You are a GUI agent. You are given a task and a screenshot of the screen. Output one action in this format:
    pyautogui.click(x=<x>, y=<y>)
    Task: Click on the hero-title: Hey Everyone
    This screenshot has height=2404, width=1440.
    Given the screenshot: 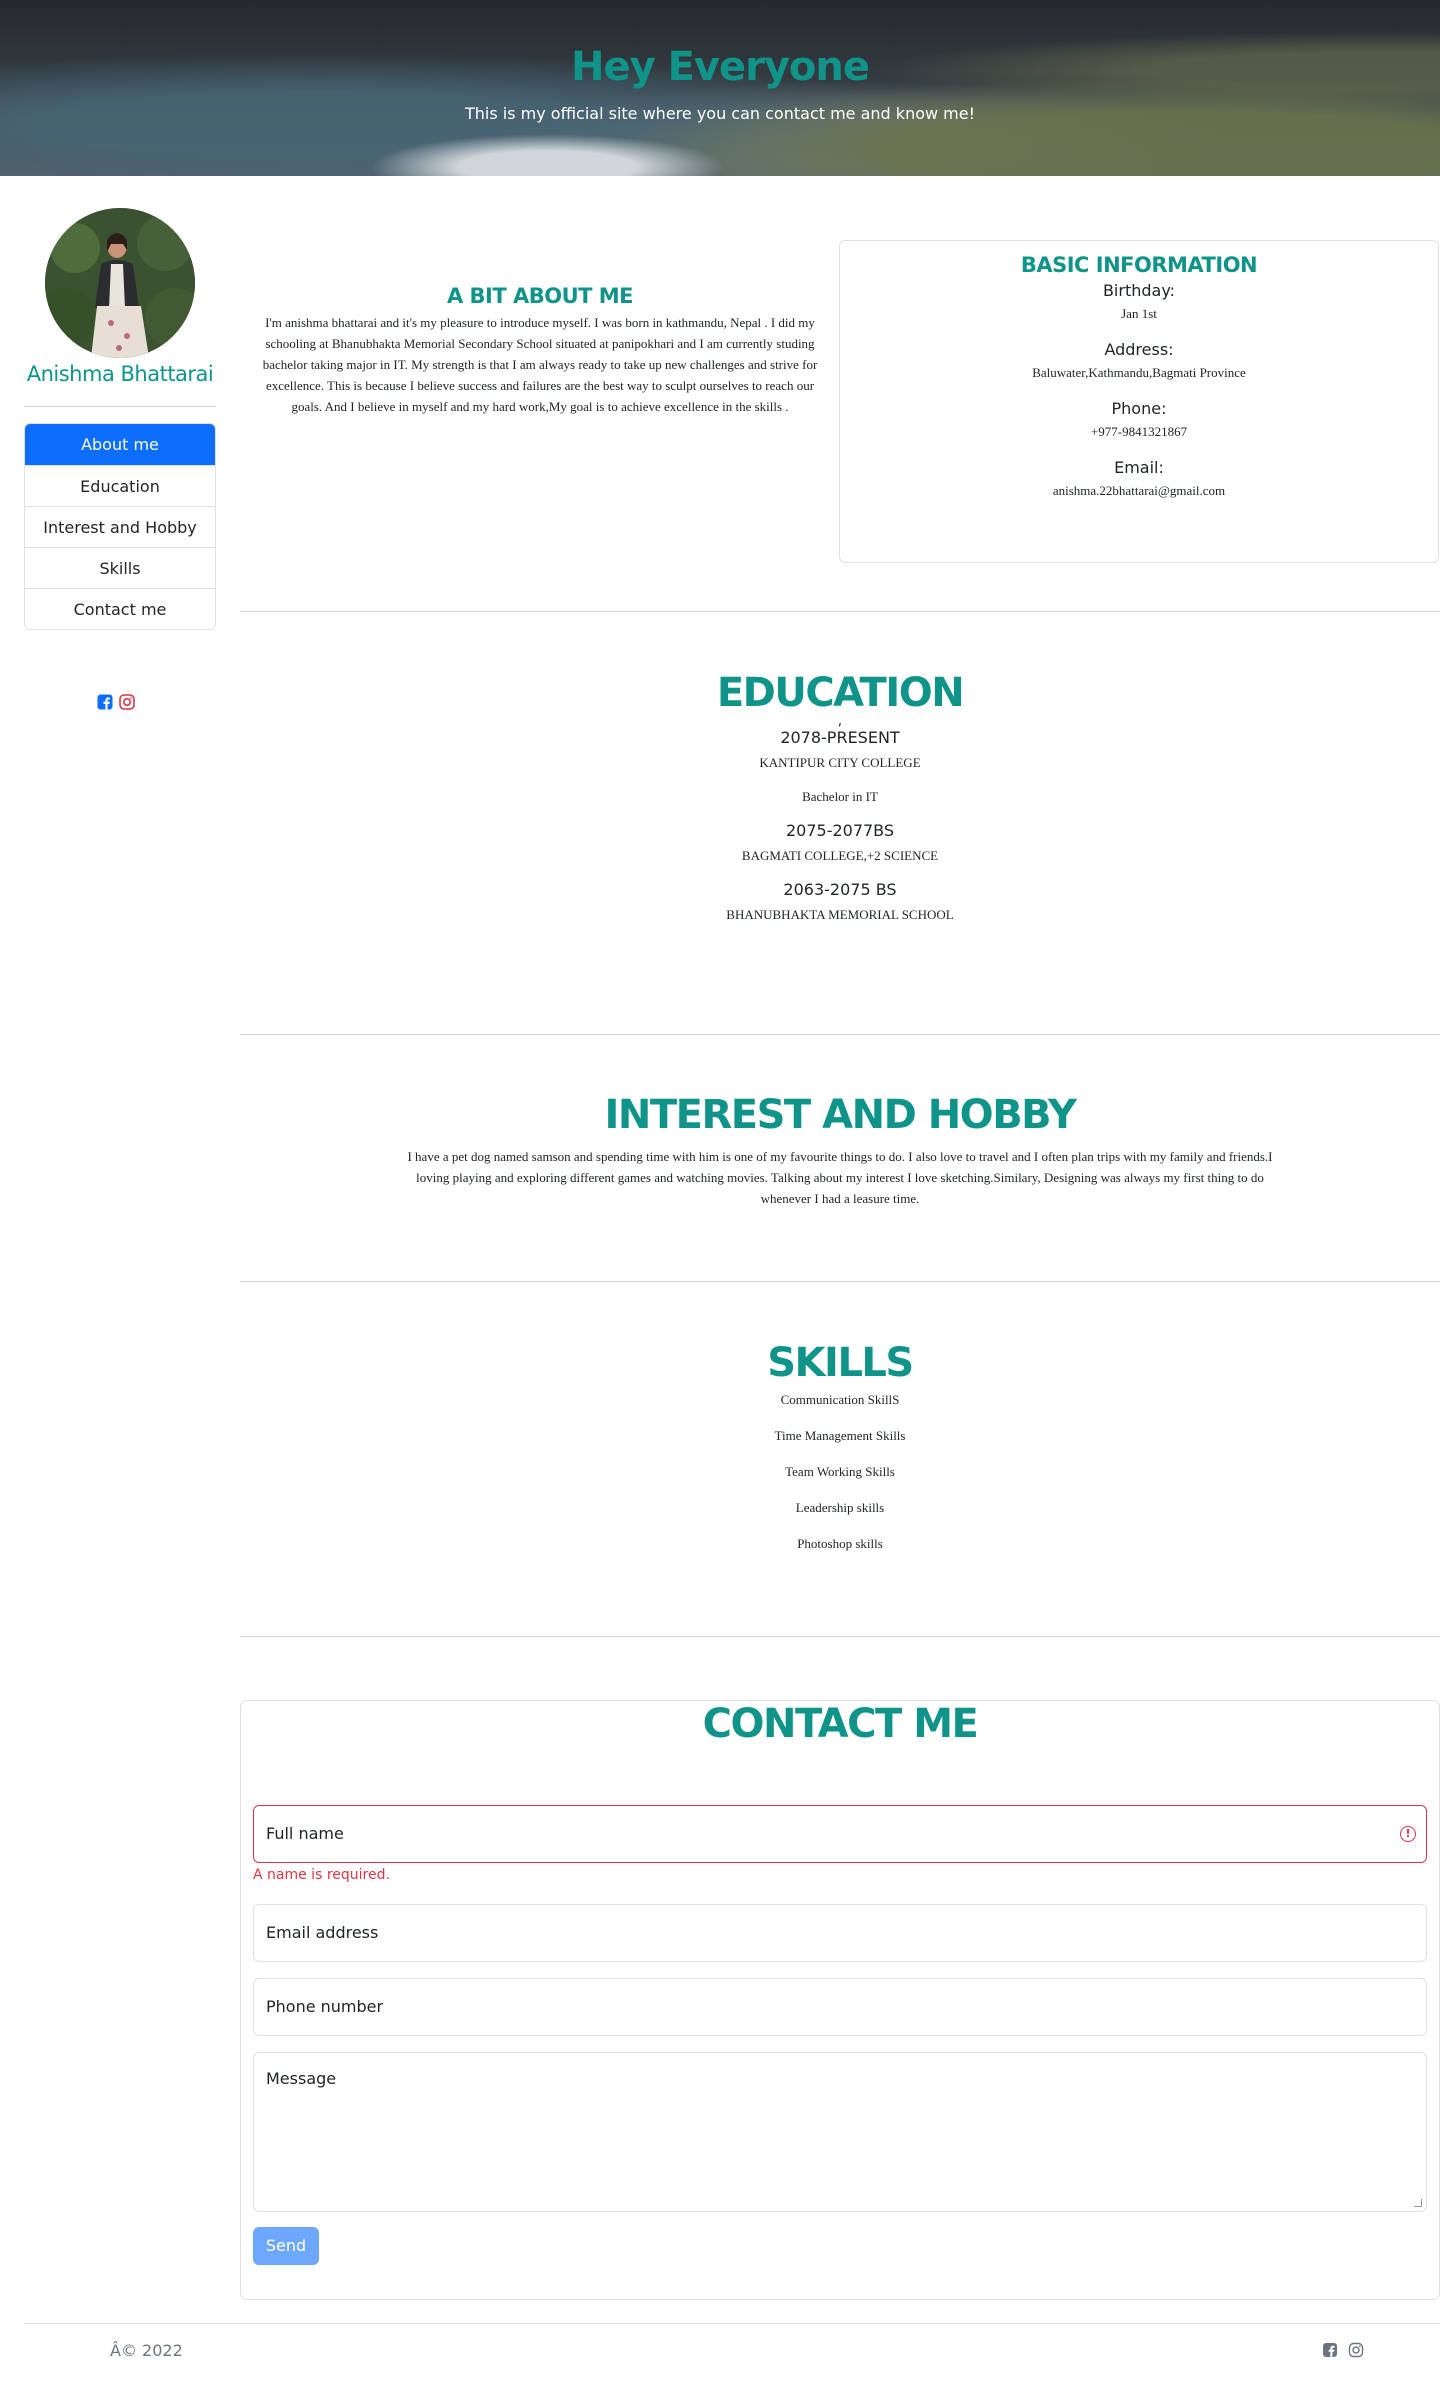 What is the action you would take?
    pyautogui.click(x=720, y=67)
    